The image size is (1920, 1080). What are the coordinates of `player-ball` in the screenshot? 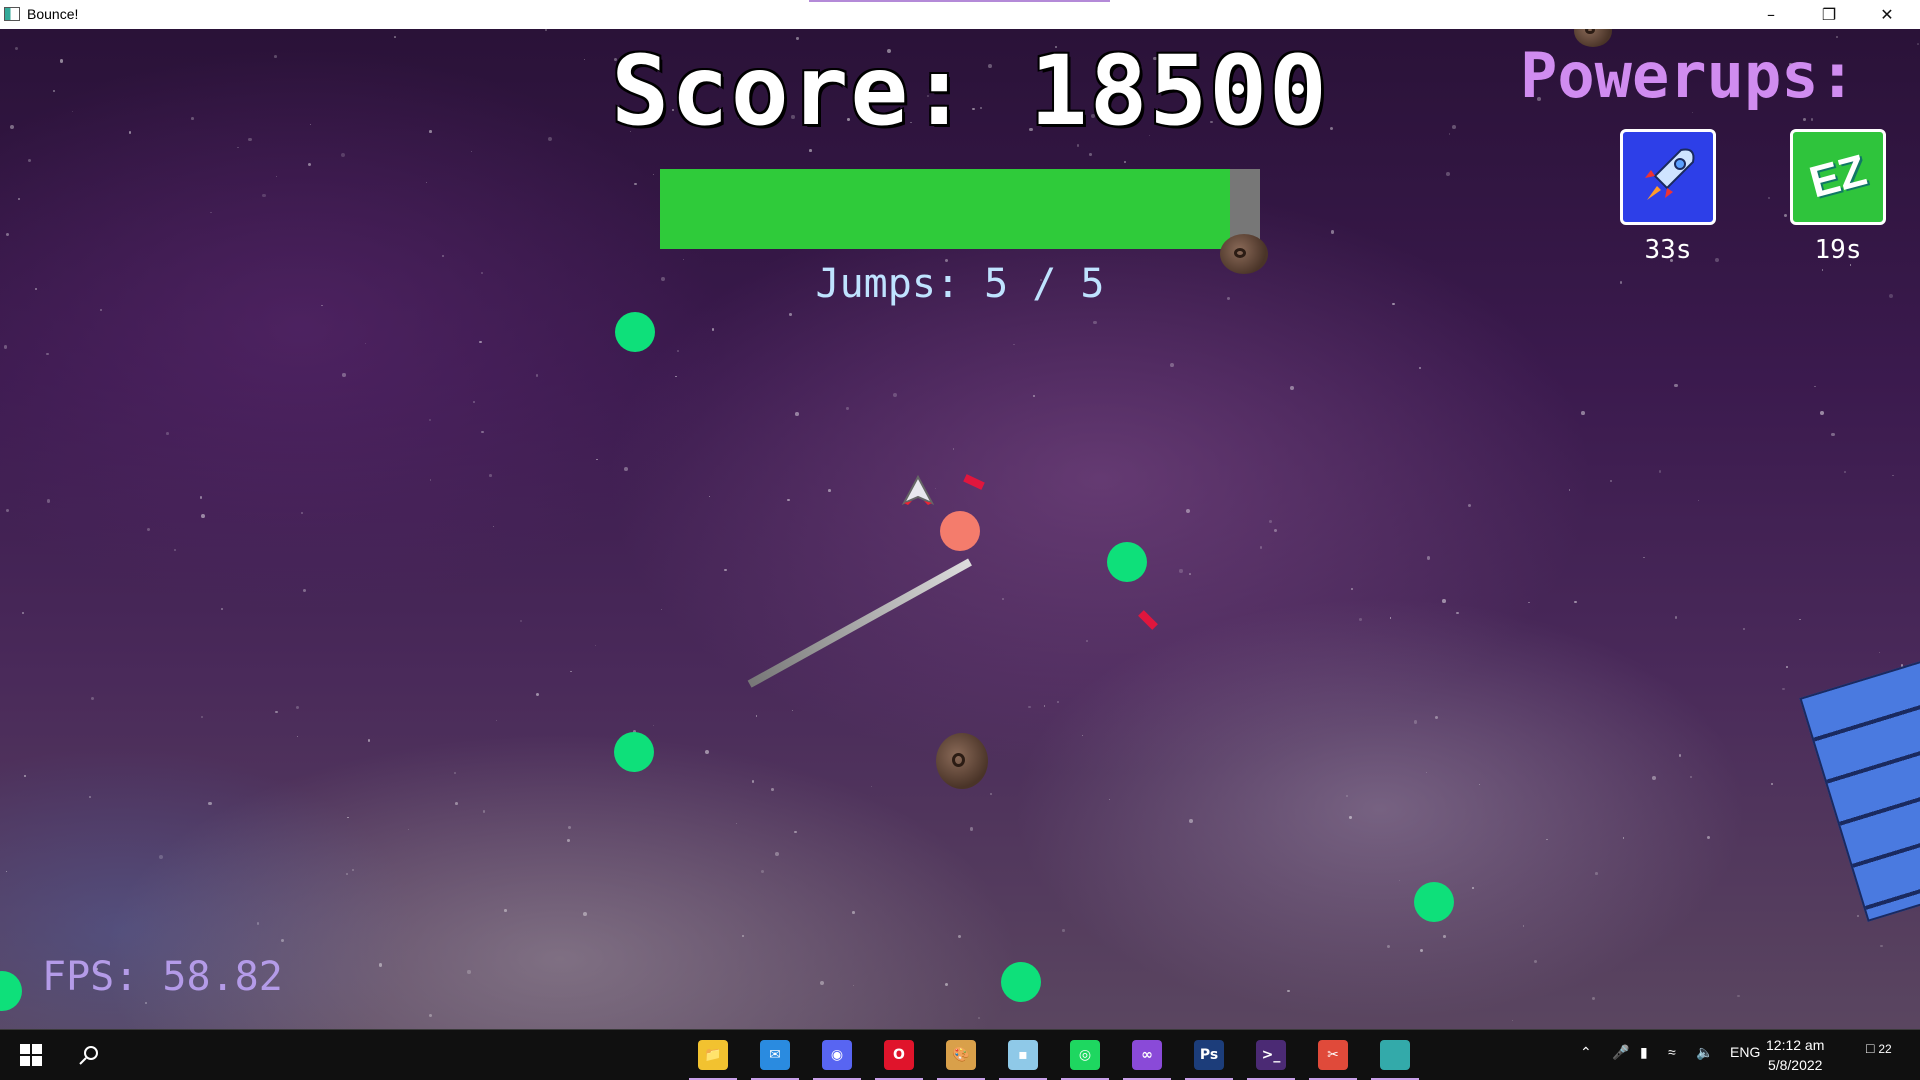 It's located at (960, 531).